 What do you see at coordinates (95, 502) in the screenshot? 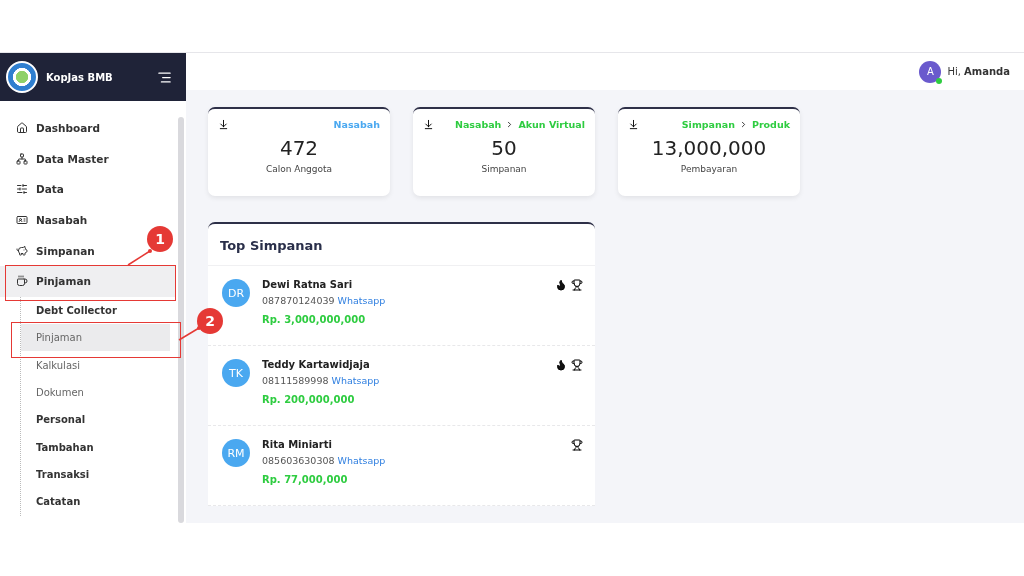
I see `submenu-item: Catatan` at bounding box center [95, 502].